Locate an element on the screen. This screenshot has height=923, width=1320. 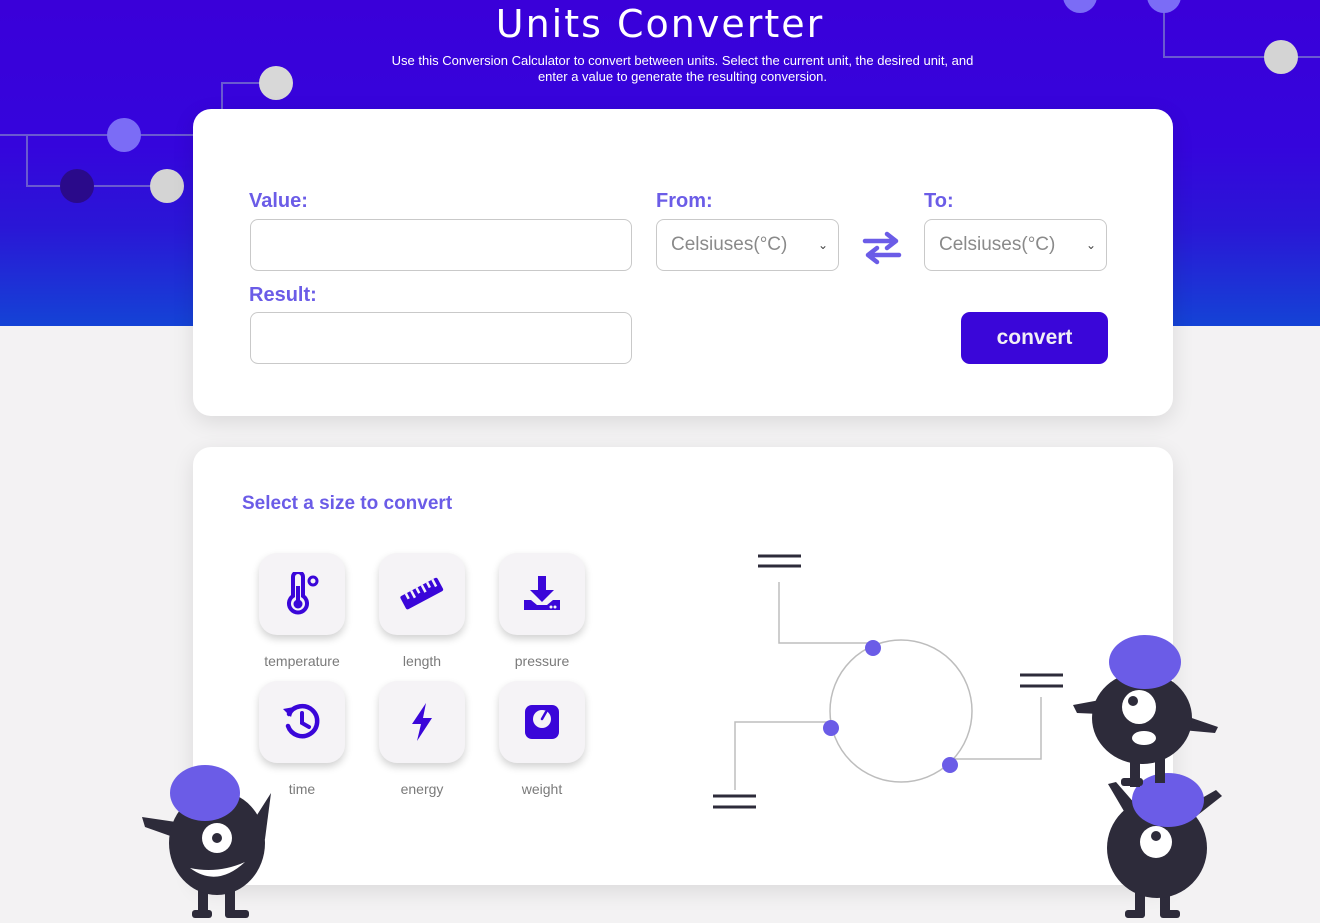
category-energy-button is located at coordinates (422, 722).